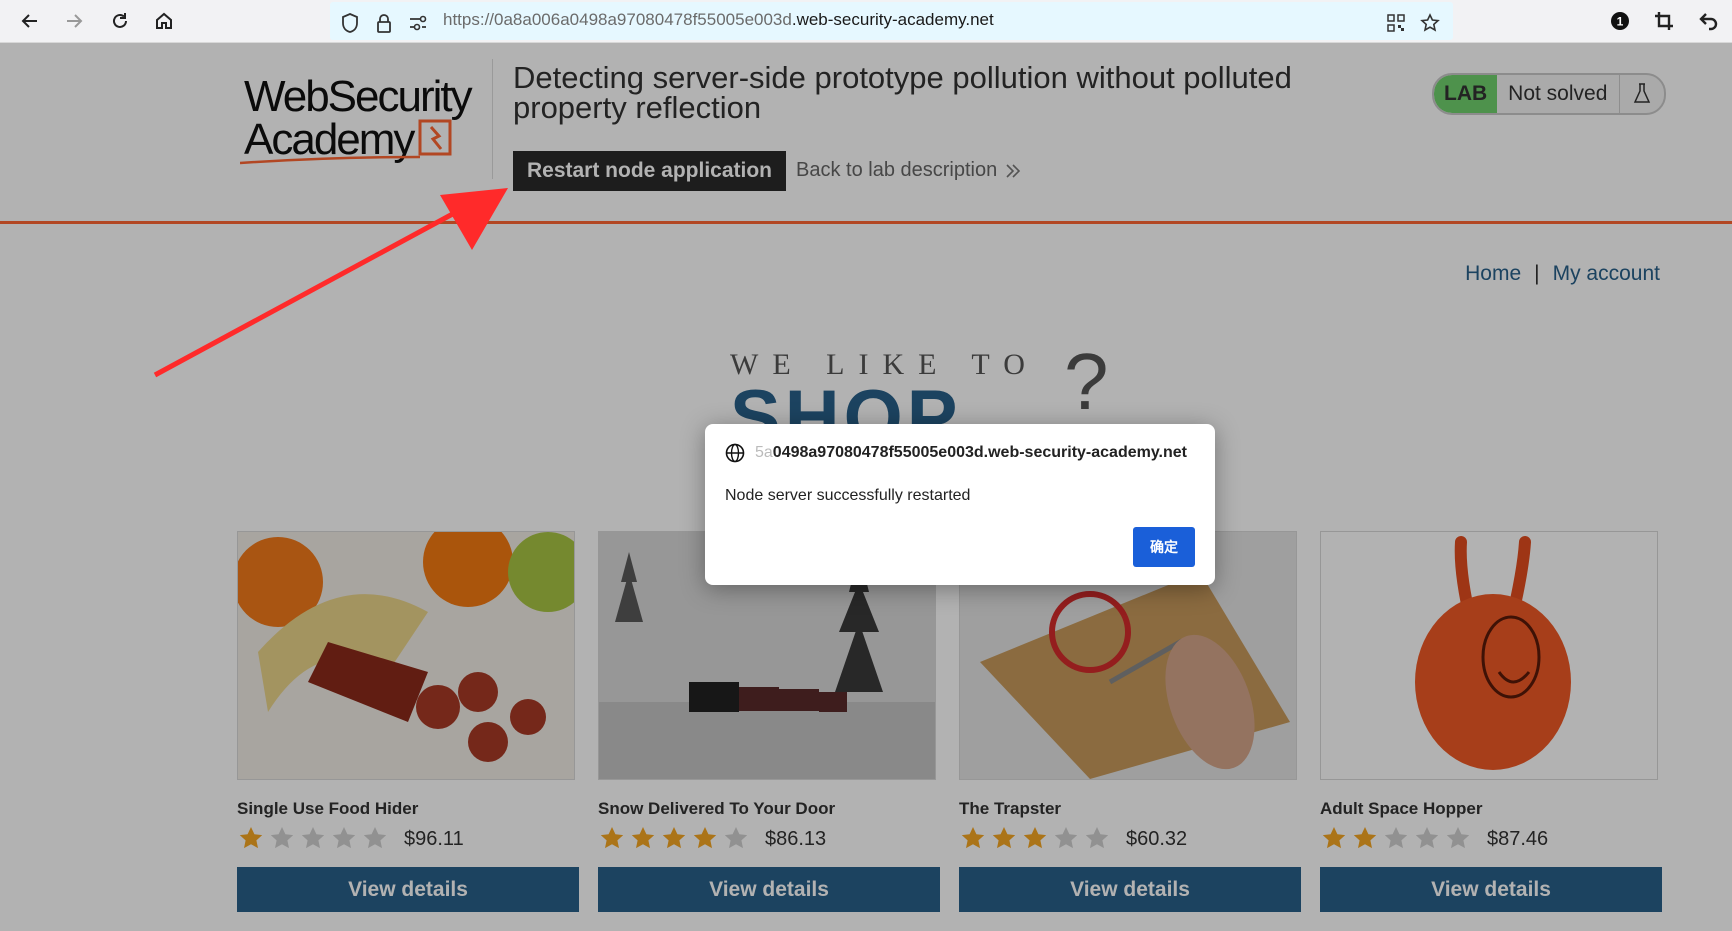 The width and height of the screenshot is (1732, 931). What do you see at coordinates (350, 23) in the screenshot?
I see `shield-icon` at bounding box center [350, 23].